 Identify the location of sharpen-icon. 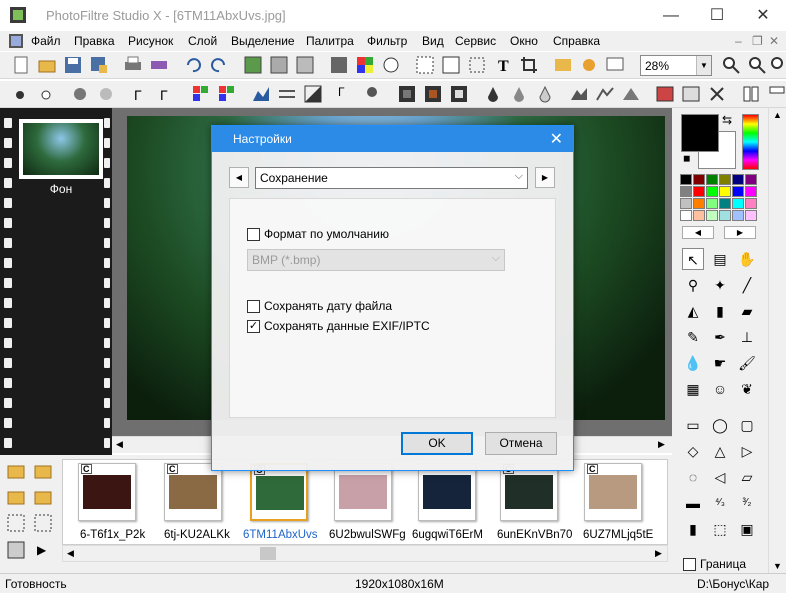
(433, 94).